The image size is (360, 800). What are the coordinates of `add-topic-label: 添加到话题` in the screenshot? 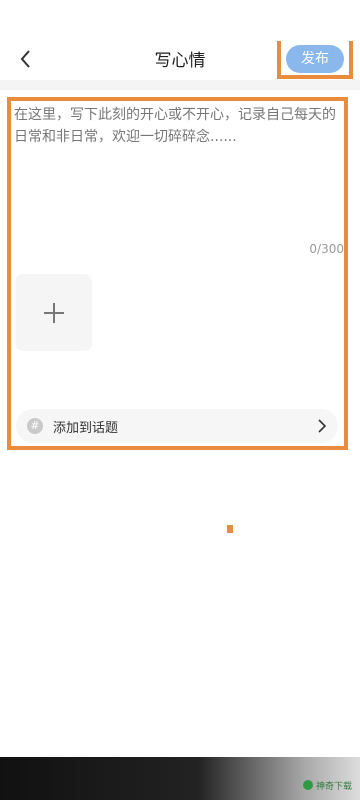 It's located at (86, 428).